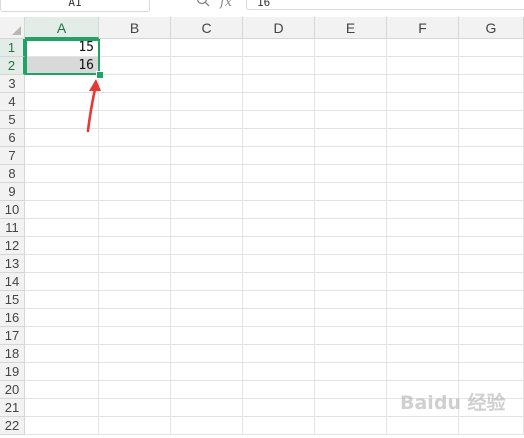 The image size is (524, 438). Describe the element at coordinates (62, 336) in the screenshot. I see `cell-a17` at that location.